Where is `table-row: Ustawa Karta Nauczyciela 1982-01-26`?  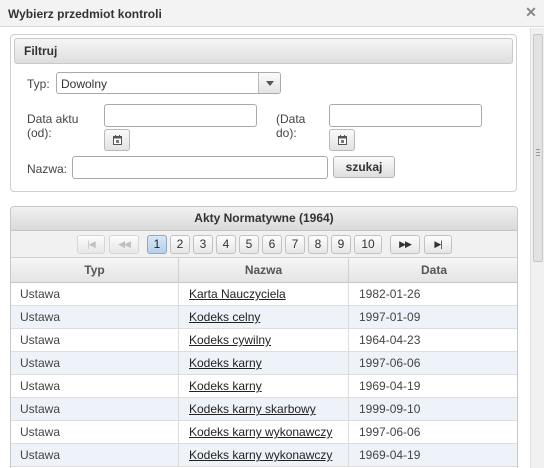 table-row: Ustawa Karta Nauczyciela 1982-01-26 is located at coordinates (264, 294).